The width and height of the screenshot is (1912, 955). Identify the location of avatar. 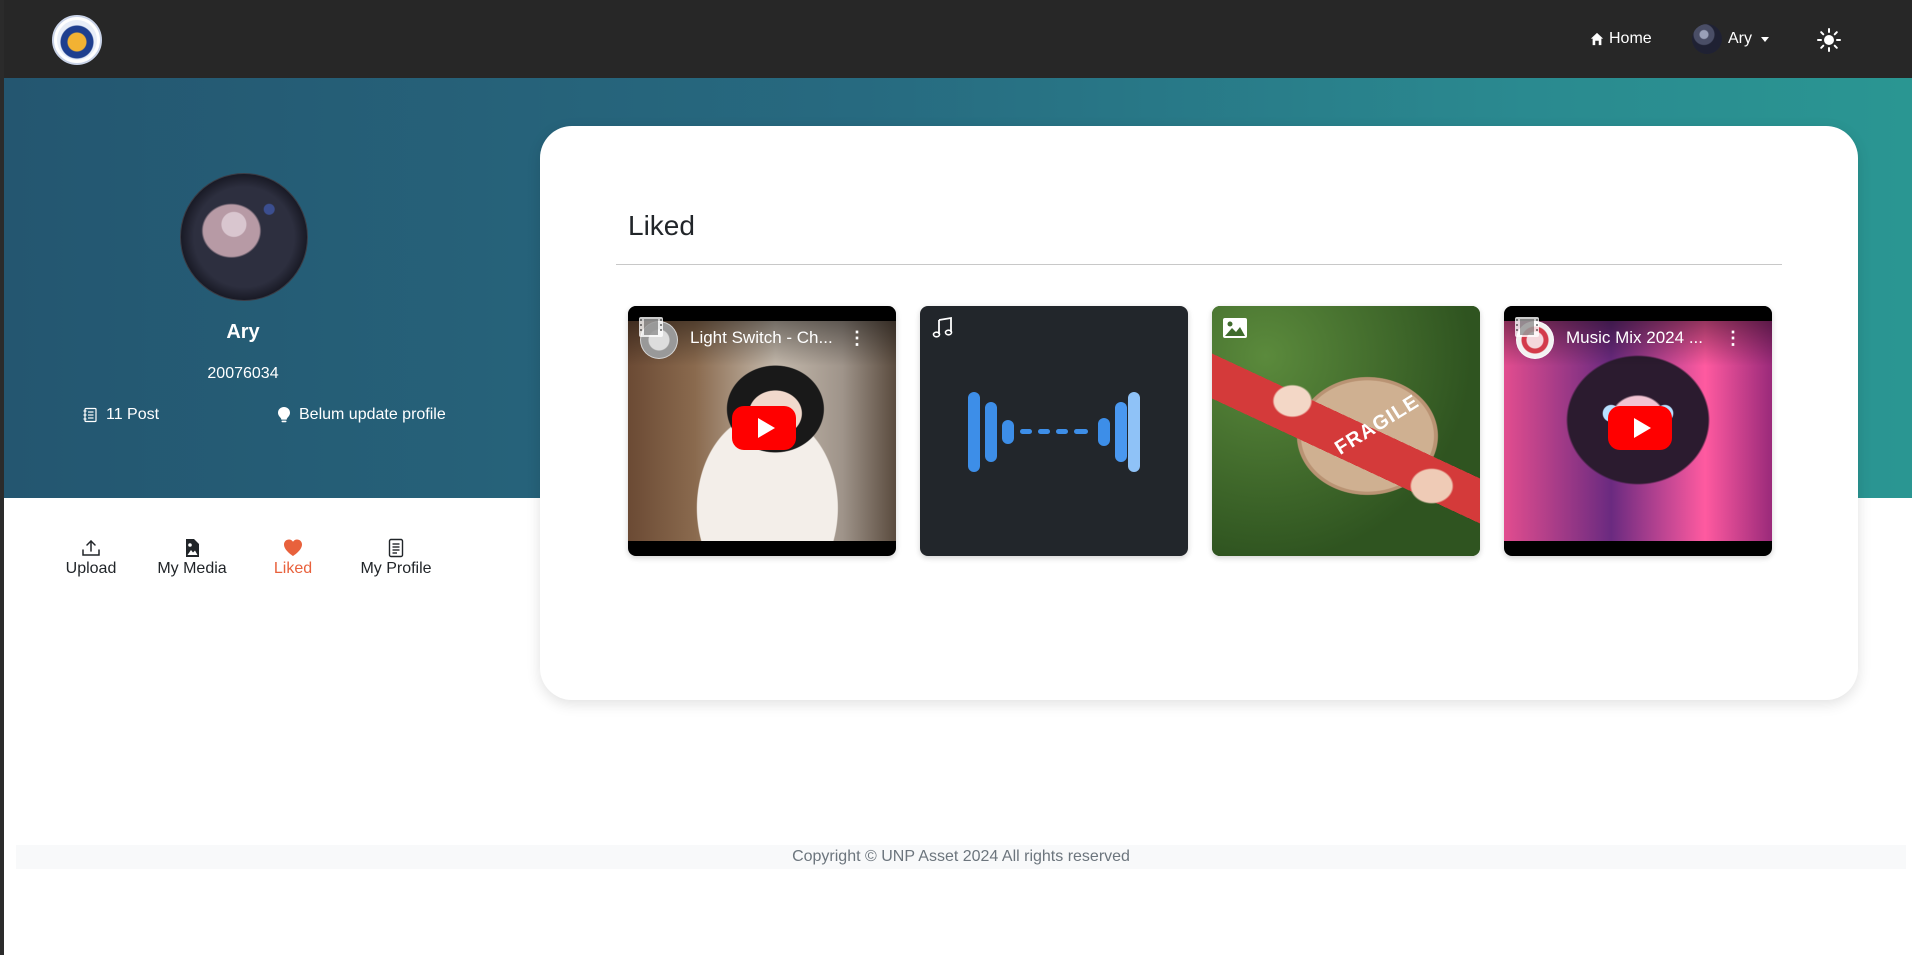
(1707, 39).